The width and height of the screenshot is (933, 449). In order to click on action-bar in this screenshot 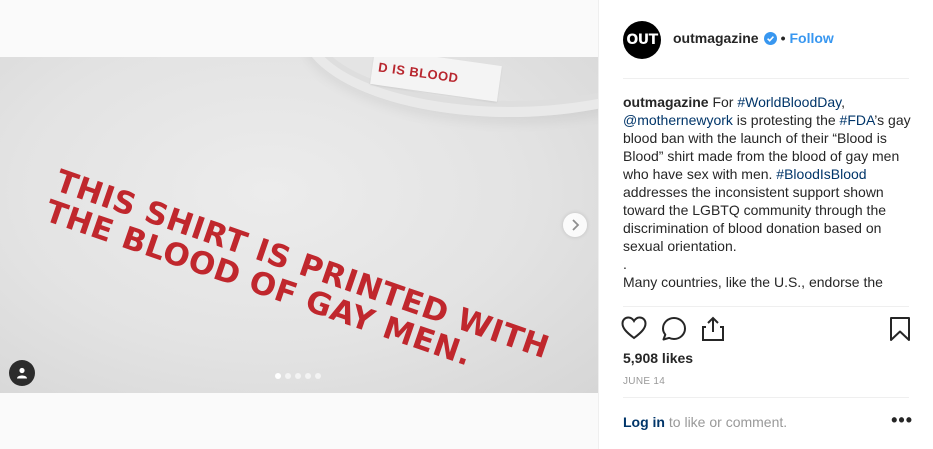, I will do `click(767, 329)`.